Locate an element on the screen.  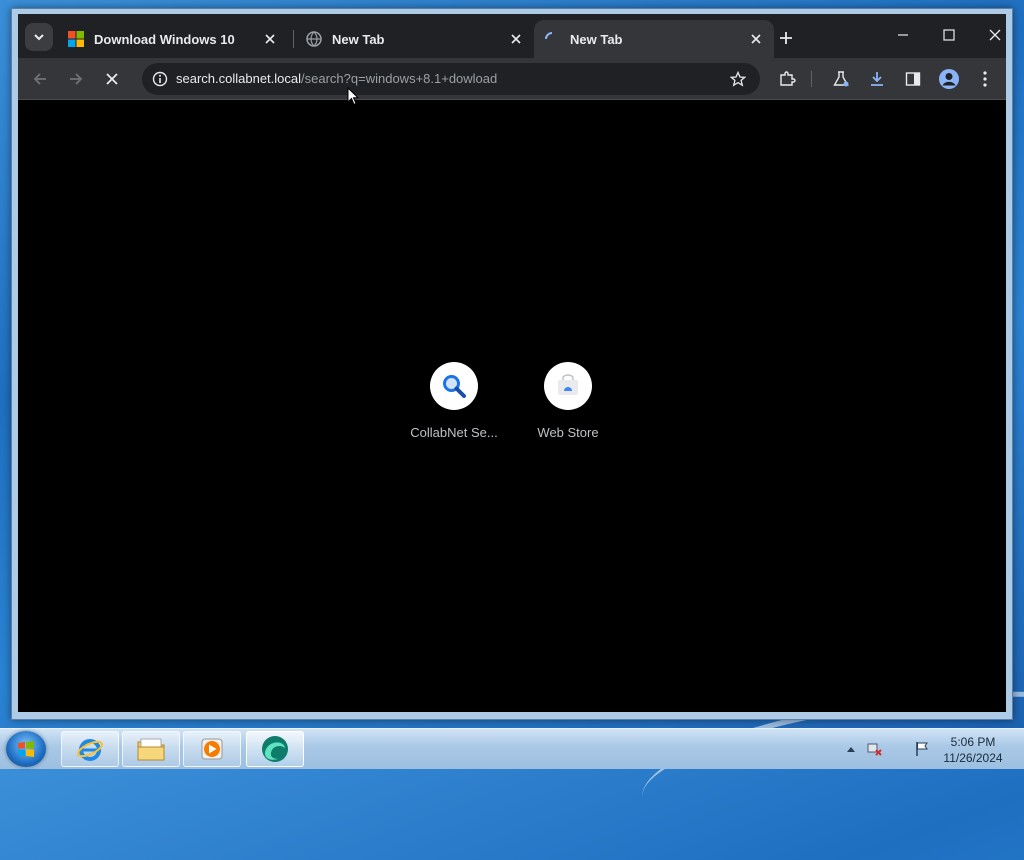
flag-icon is located at coordinates (922, 749).